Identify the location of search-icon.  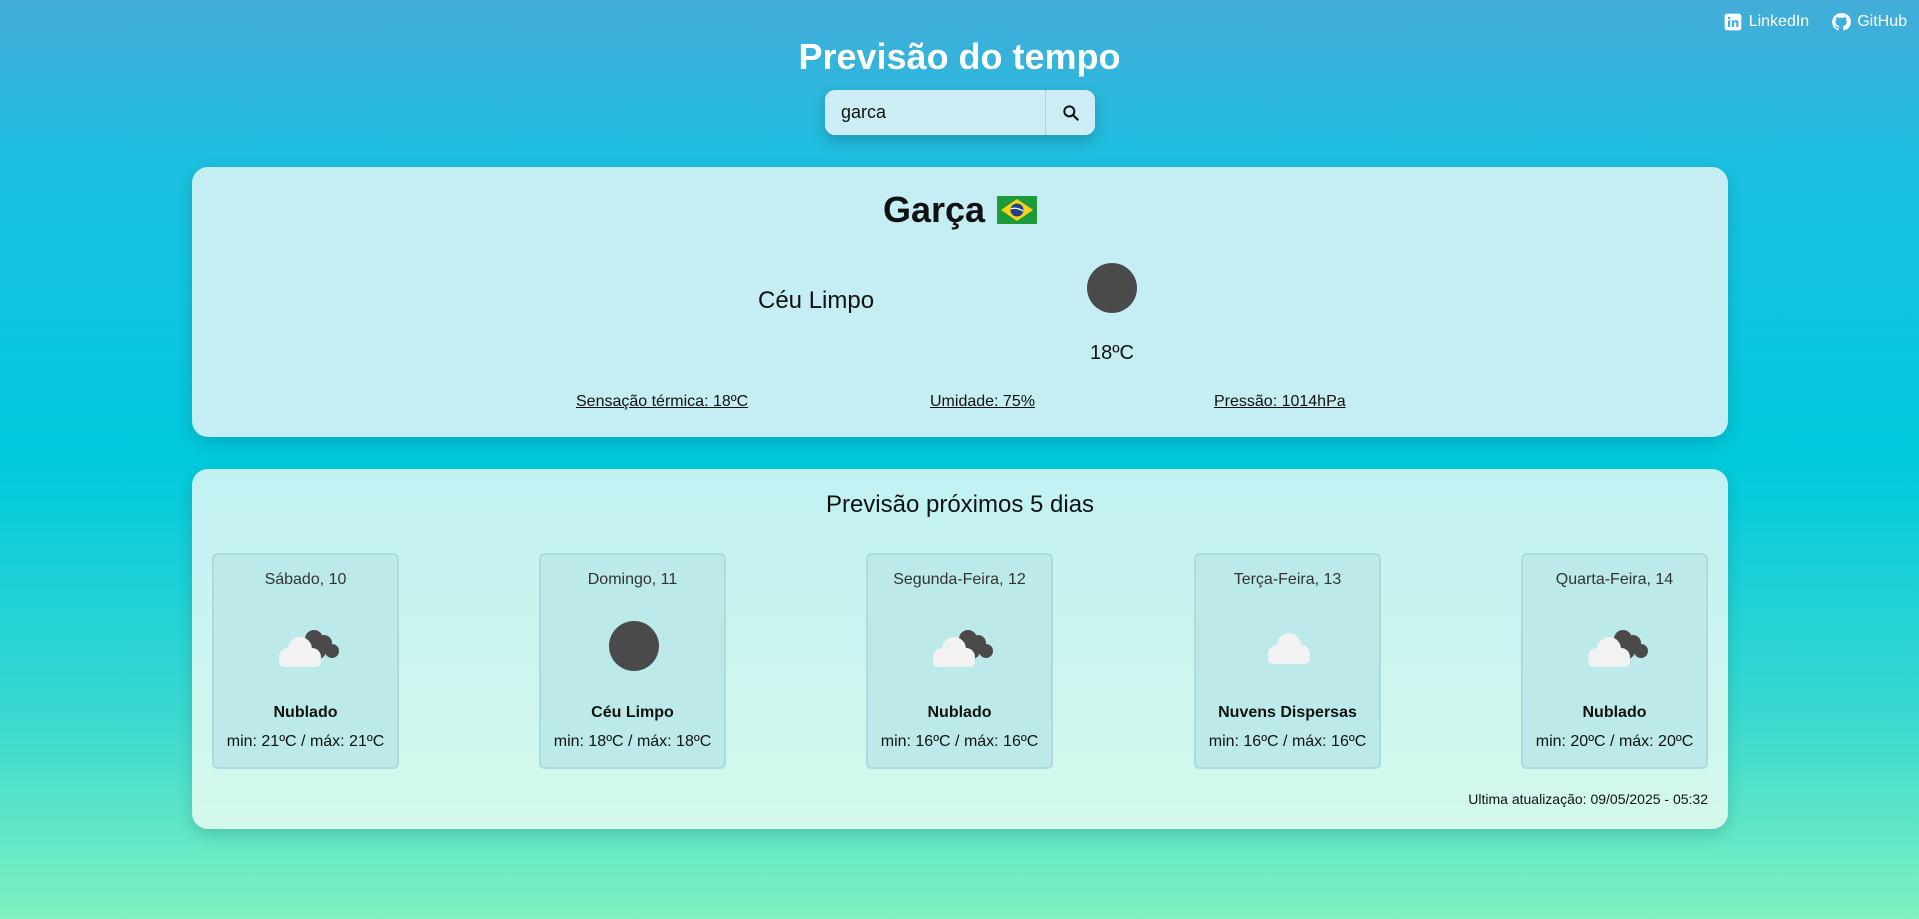
(1070, 112).